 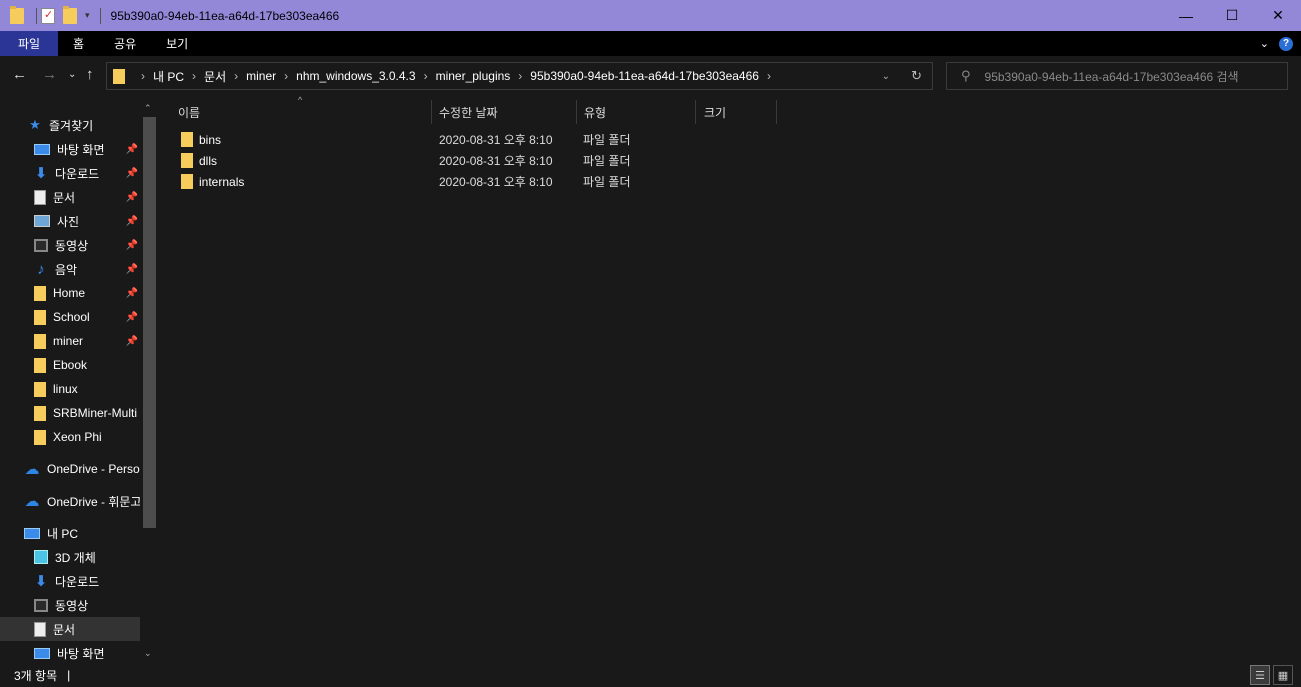 What do you see at coordinates (304, 112) in the screenshot?
I see `column-header-name: 이름` at bounding box center [304, 112].